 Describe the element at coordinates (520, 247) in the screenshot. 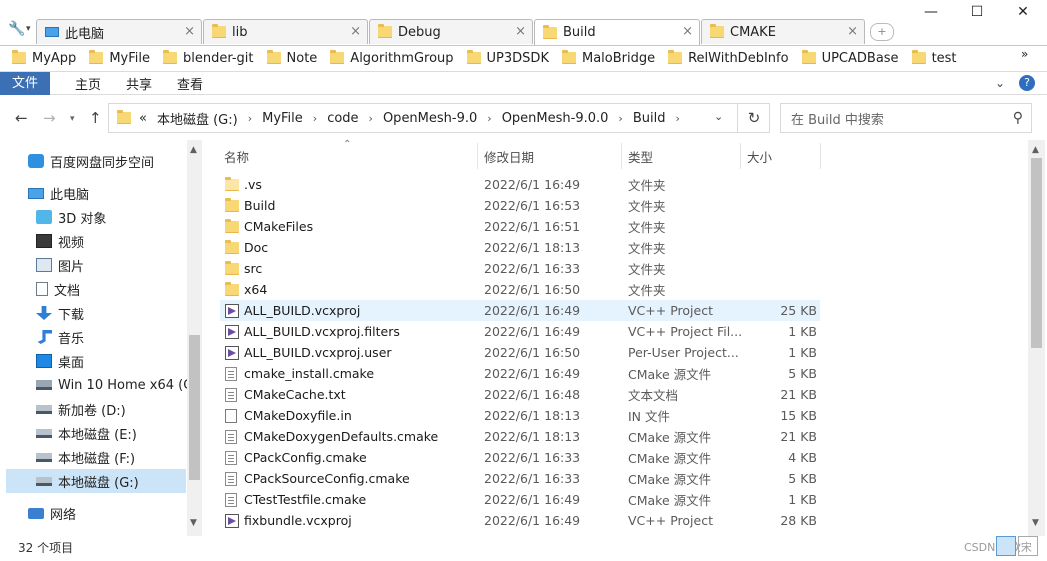

I see `file-row: Doc 2022/6/1 18:13 文件夹` at that location.